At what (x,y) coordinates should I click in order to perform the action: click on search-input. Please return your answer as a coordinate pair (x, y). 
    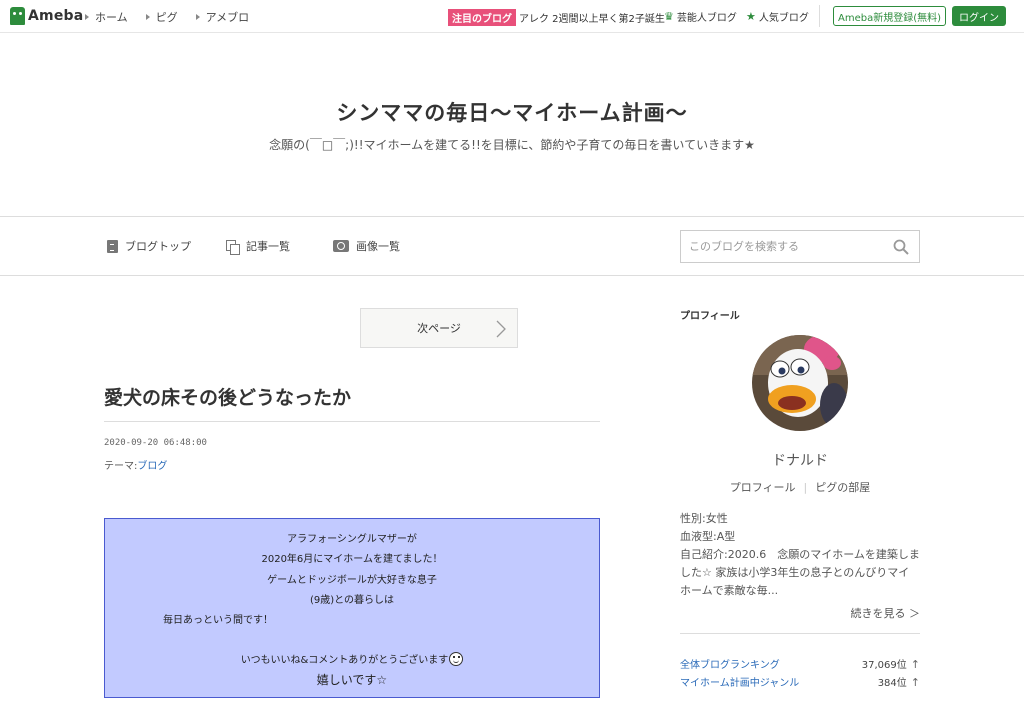
    Looking at the image, I should click on (781, 246).